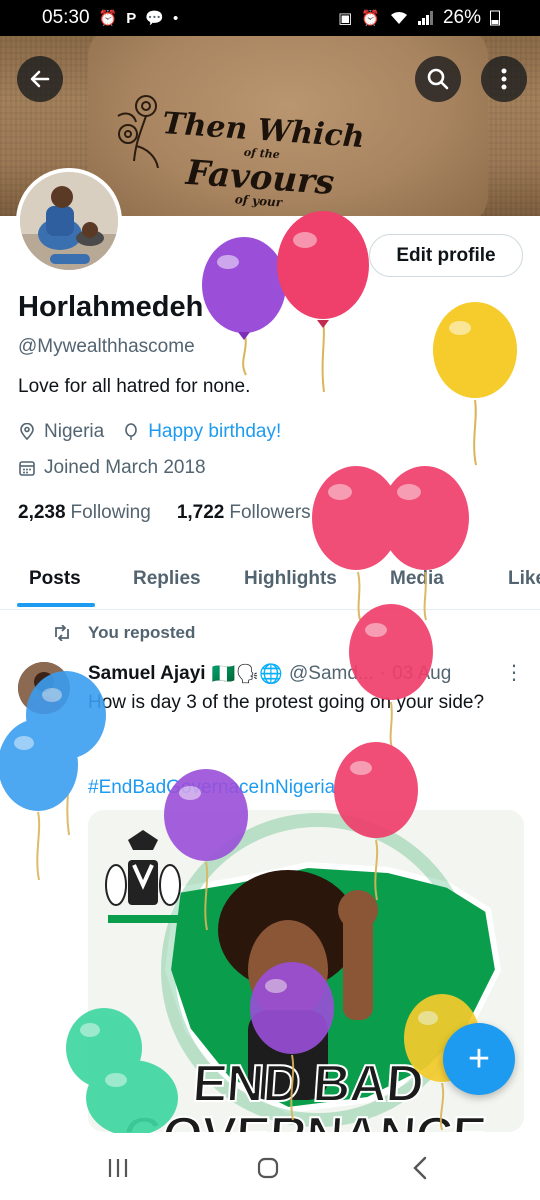  What do you see at coordinates (495, 18) in the screenshot?
I see `battery-icon` at bounding box center [495, 18].